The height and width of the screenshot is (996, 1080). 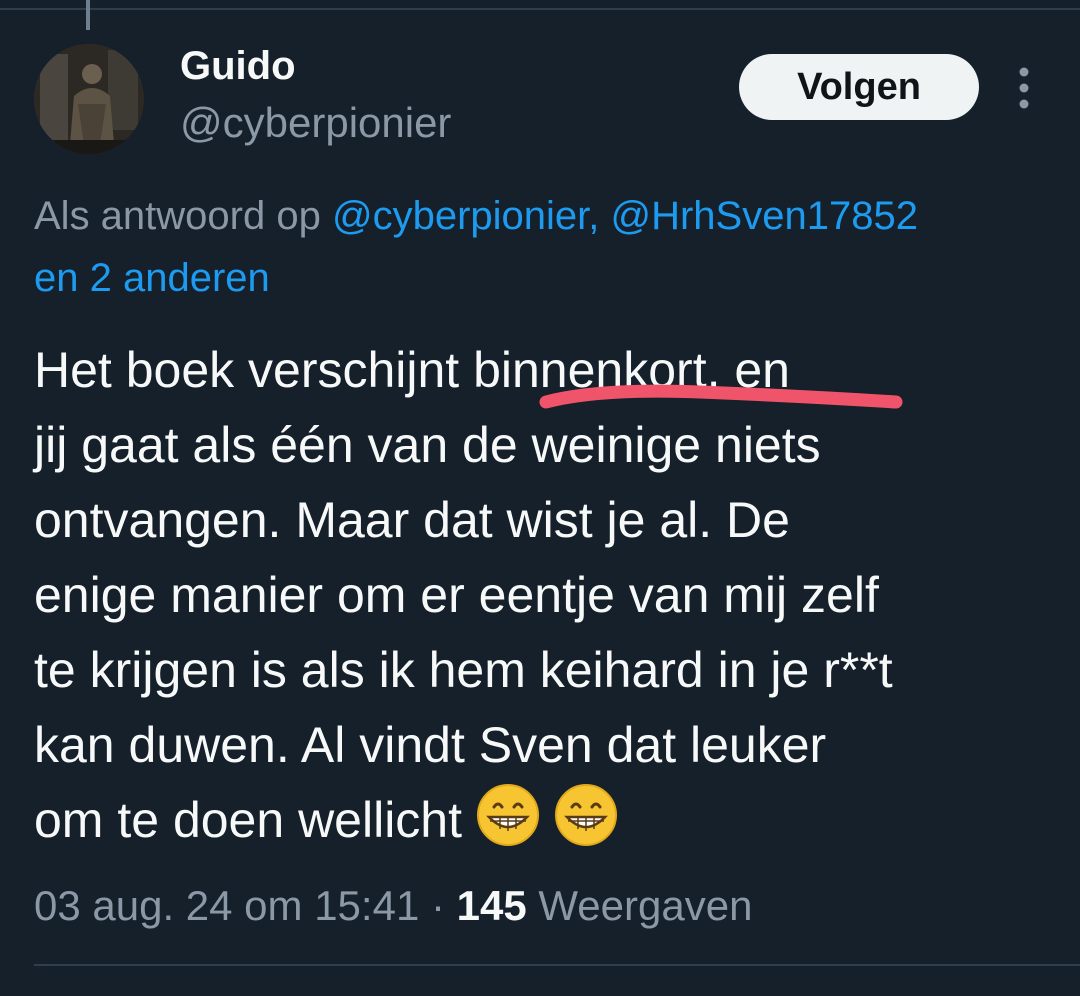 I want to click on tweet-text-line-last: om te doen wellicht, so click(x=326, y=820).